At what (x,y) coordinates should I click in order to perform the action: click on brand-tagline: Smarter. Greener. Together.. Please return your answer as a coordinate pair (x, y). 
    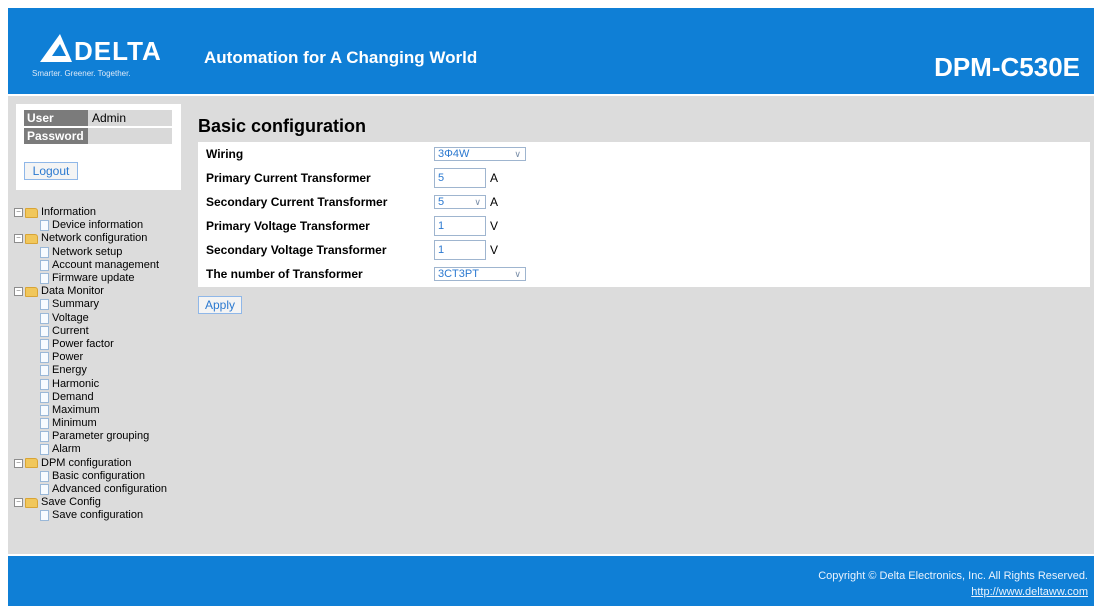
    Looking at the image, I should click on (81, 73).